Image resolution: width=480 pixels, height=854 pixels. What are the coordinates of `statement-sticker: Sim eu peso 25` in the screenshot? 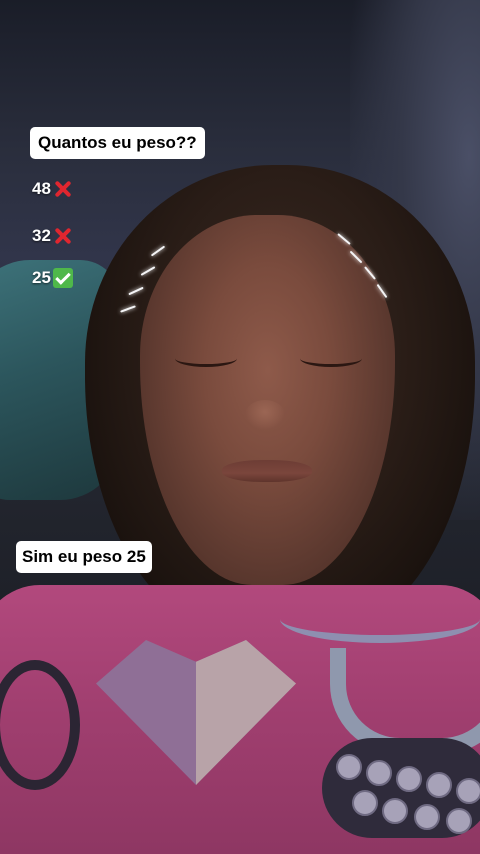 It's located at (84, 557).